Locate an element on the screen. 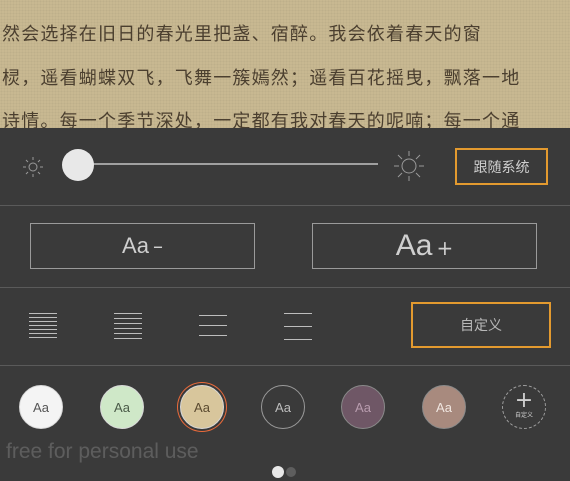  watermark: free for personal use is located at coordinates (102, 451).